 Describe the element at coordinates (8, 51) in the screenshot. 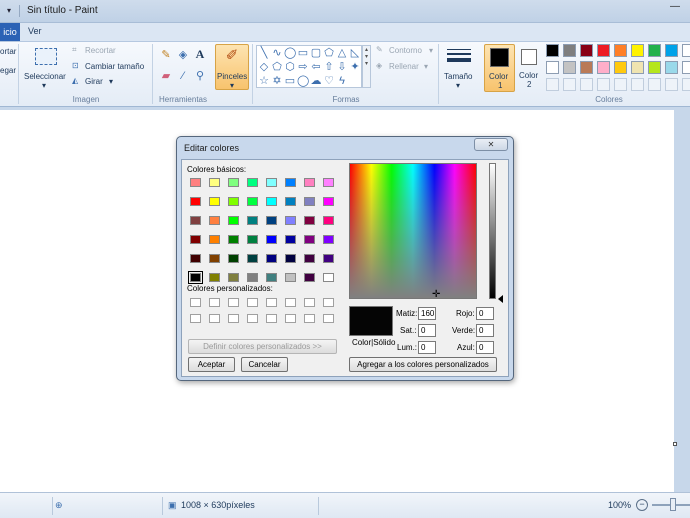

I see `cut-partial-label: ortar` at that location.